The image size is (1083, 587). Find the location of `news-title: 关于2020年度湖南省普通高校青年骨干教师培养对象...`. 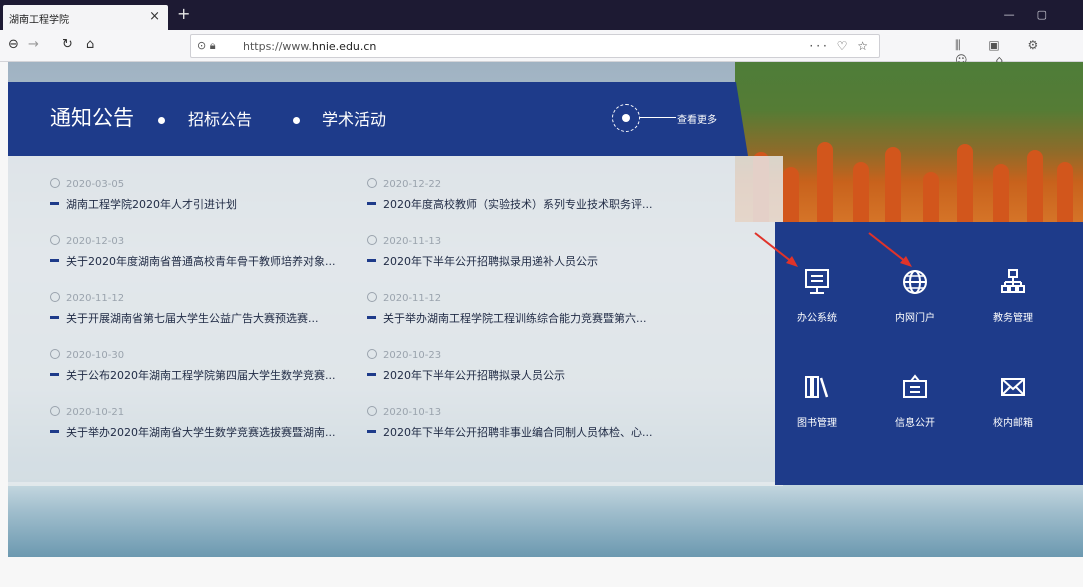

news-title: 关于2020年度湖南省普通高校青年骨干教师培养对象... is located at coordinates (210, 261).